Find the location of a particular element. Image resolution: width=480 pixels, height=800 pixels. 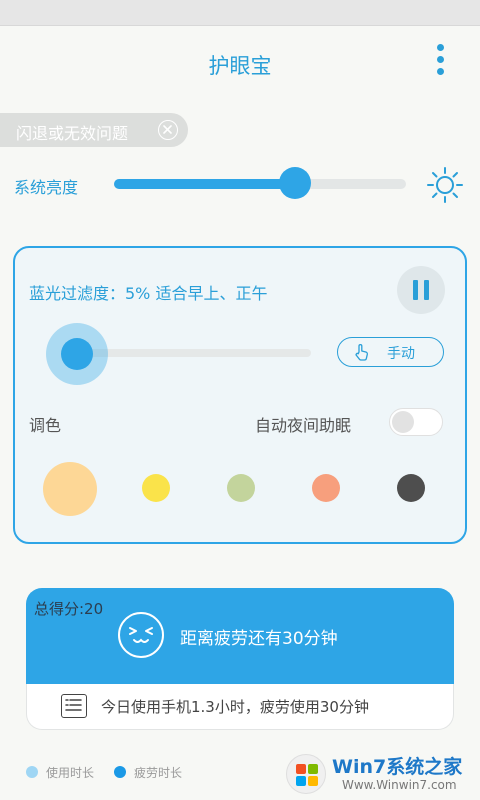

fatigue-countdown: 距离疲劳还有30分钟 is located at coordinates (259, 639).